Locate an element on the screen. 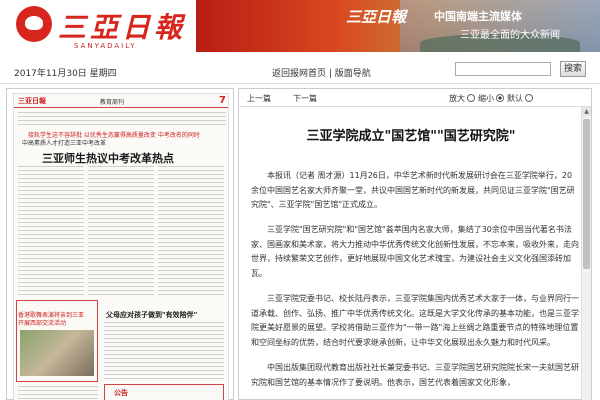 This screenshot has height=400, width=600. scroll-up-arrow-icon: ▲ is located at coordinates (586, 111).